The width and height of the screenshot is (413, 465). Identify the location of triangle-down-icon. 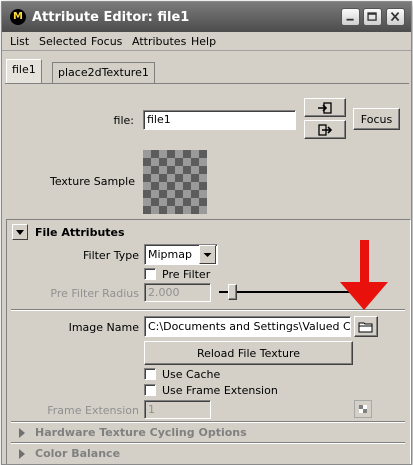
(20, 232).